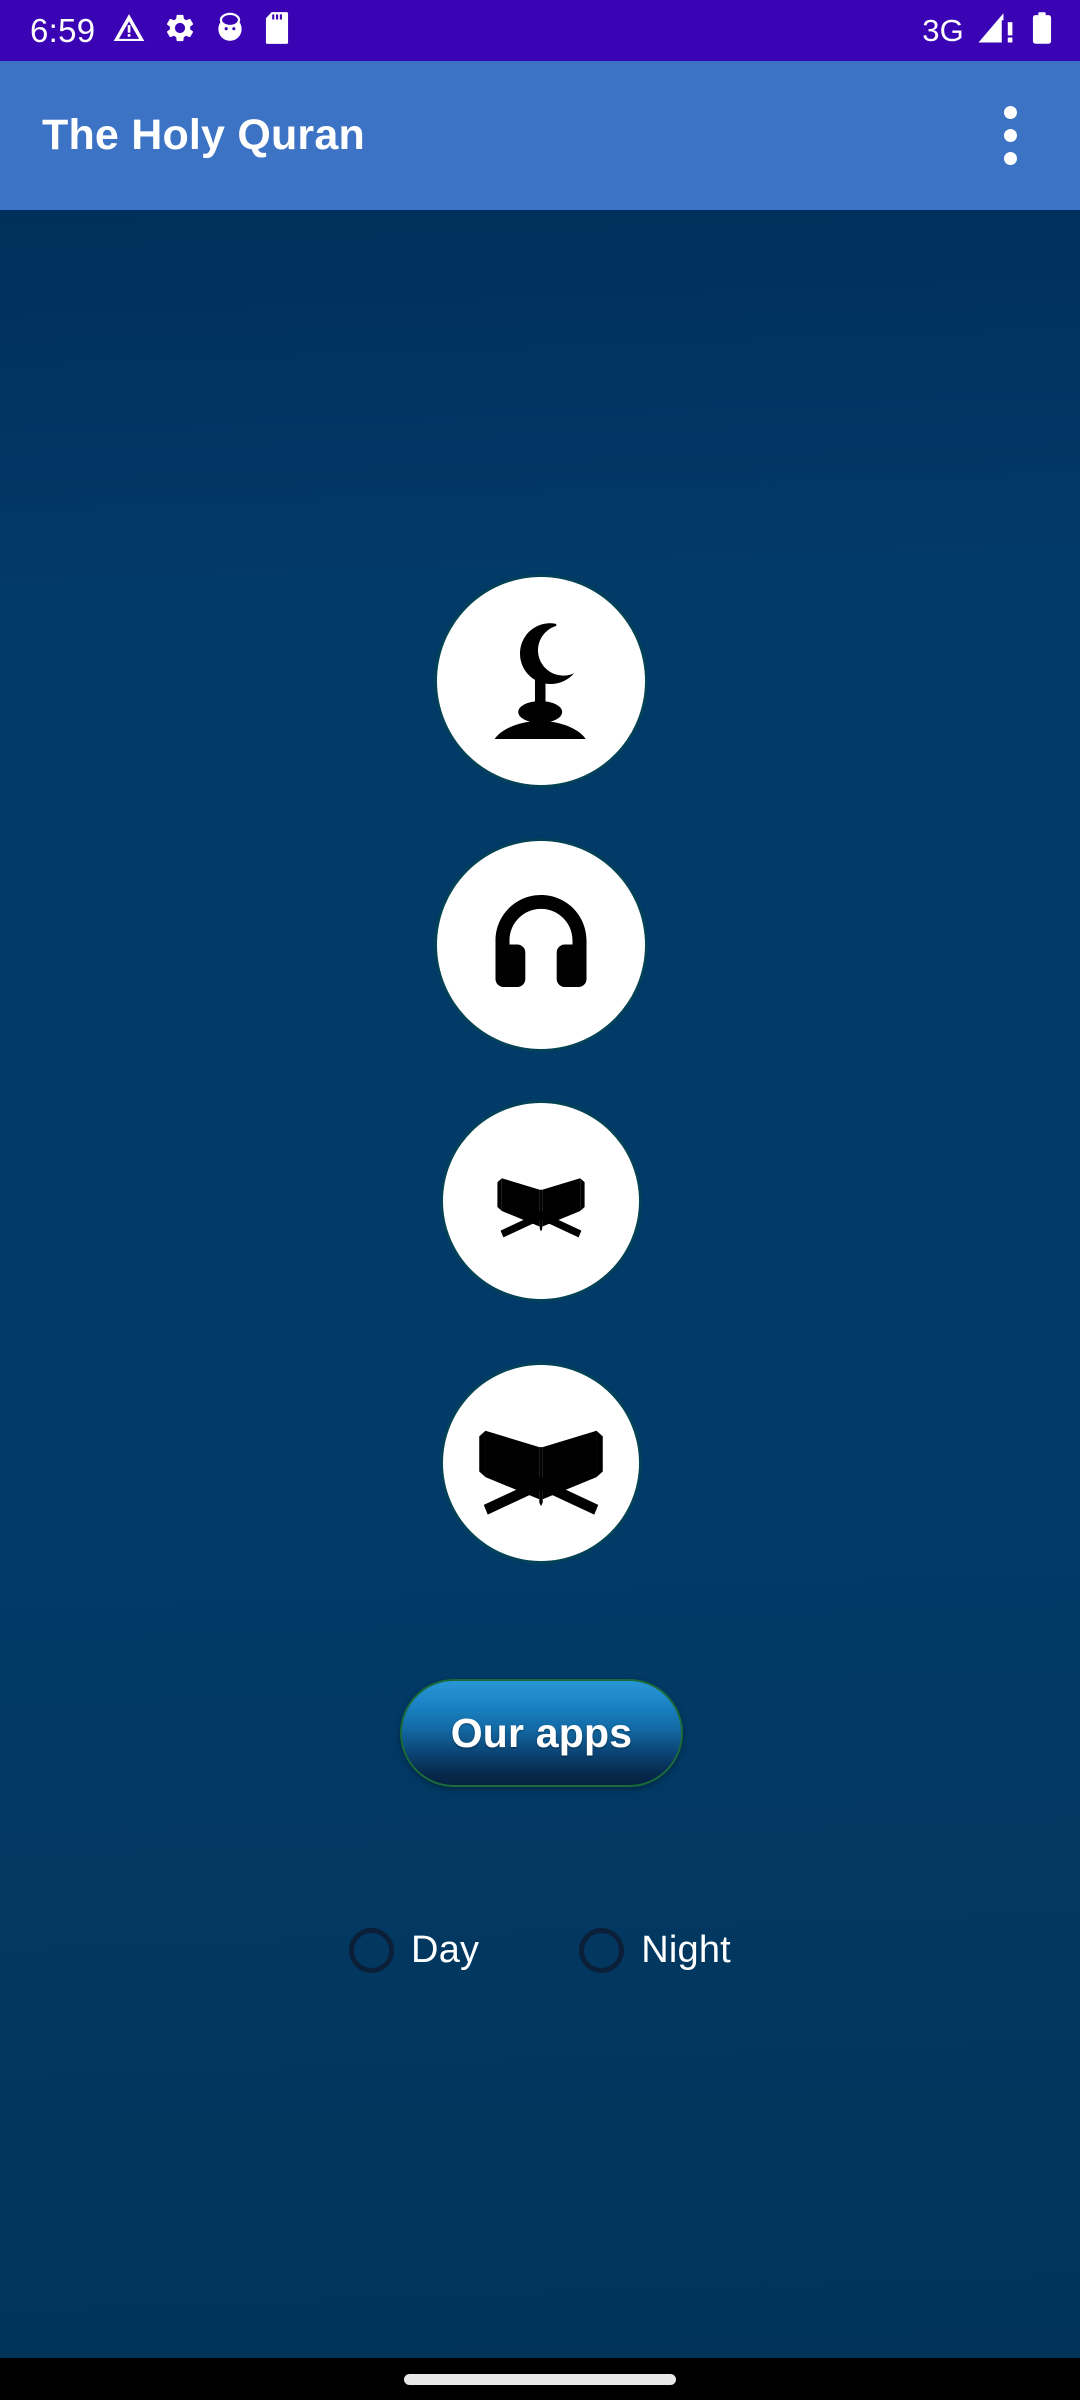  I want to click on mosque-crescent-button, so click(541, 681).